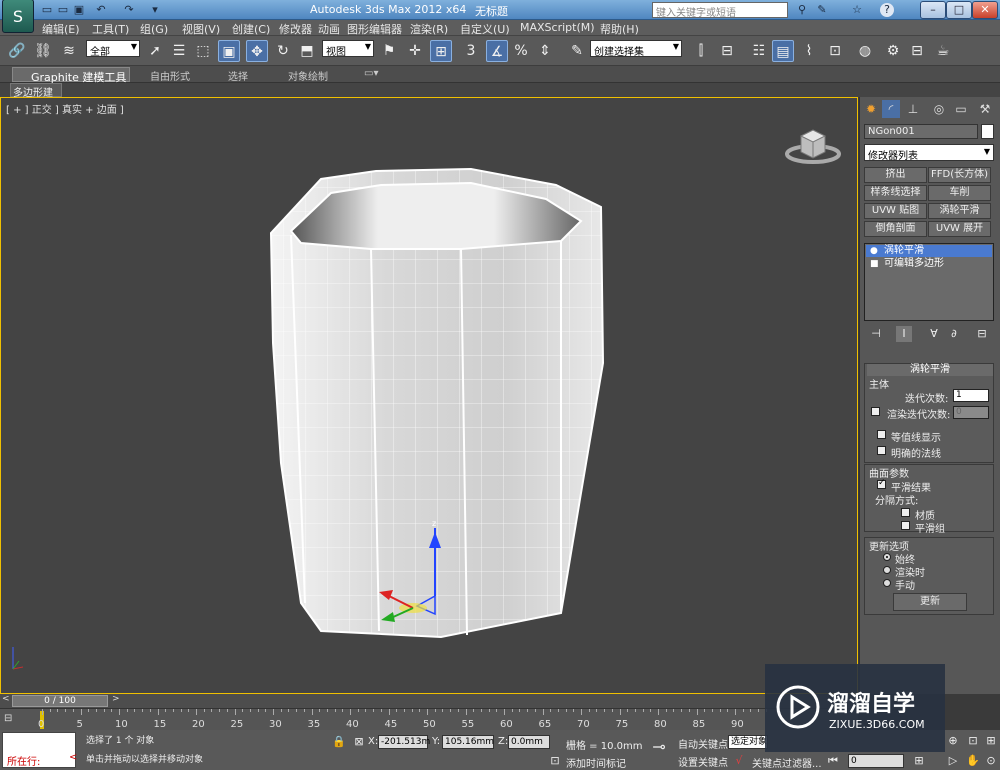  What do you see at coordinates (727, 51) in the screenshot?
I see `align-icon: ⊟` at bounding box center [727, 51].